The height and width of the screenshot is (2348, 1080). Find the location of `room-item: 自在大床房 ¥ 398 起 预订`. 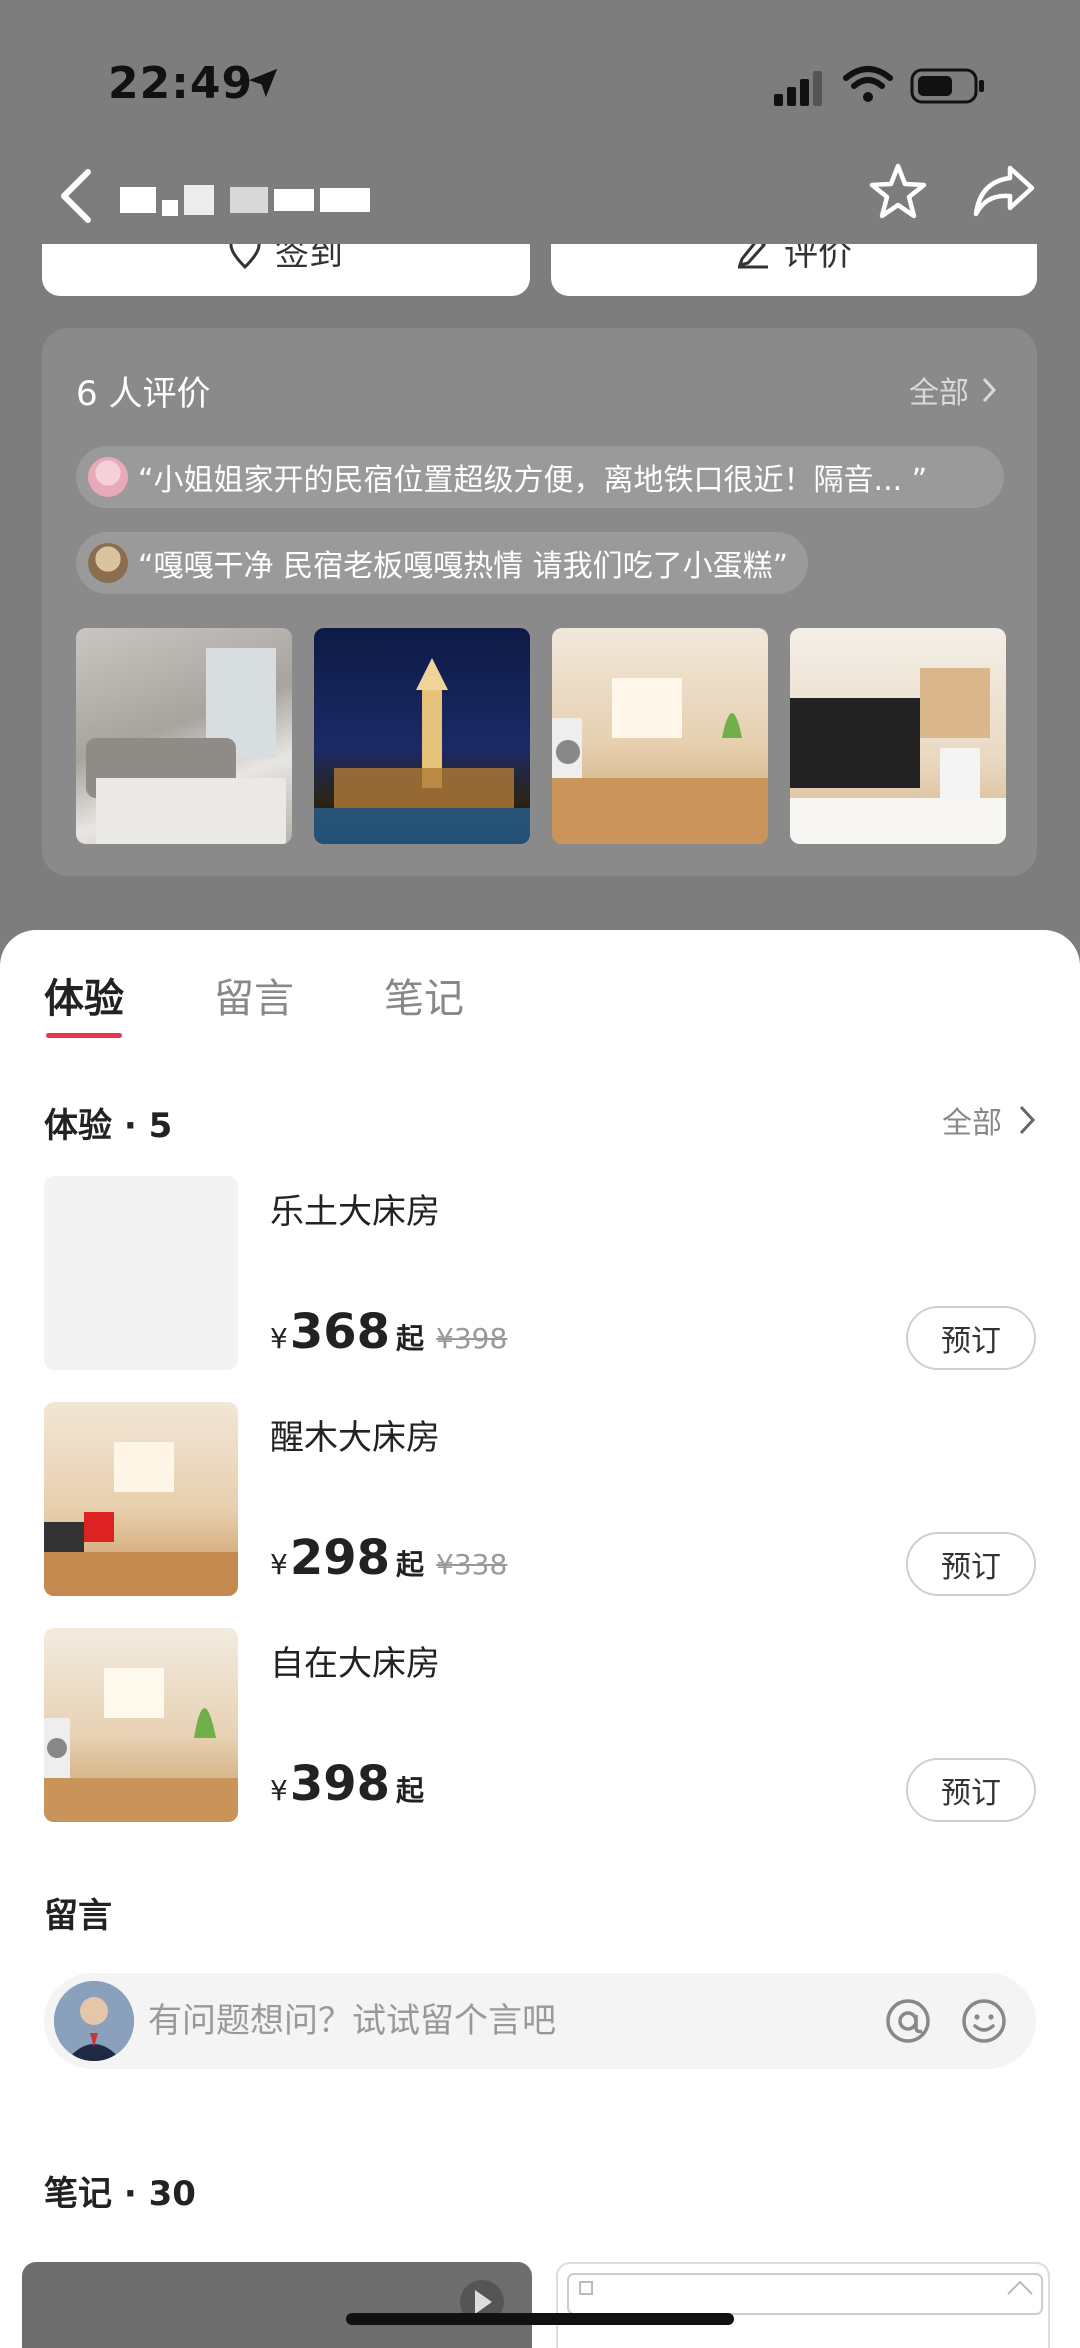

room-item: 自在大床房 ¥ 398 起 预订 is located at coordinates (540, 1725).